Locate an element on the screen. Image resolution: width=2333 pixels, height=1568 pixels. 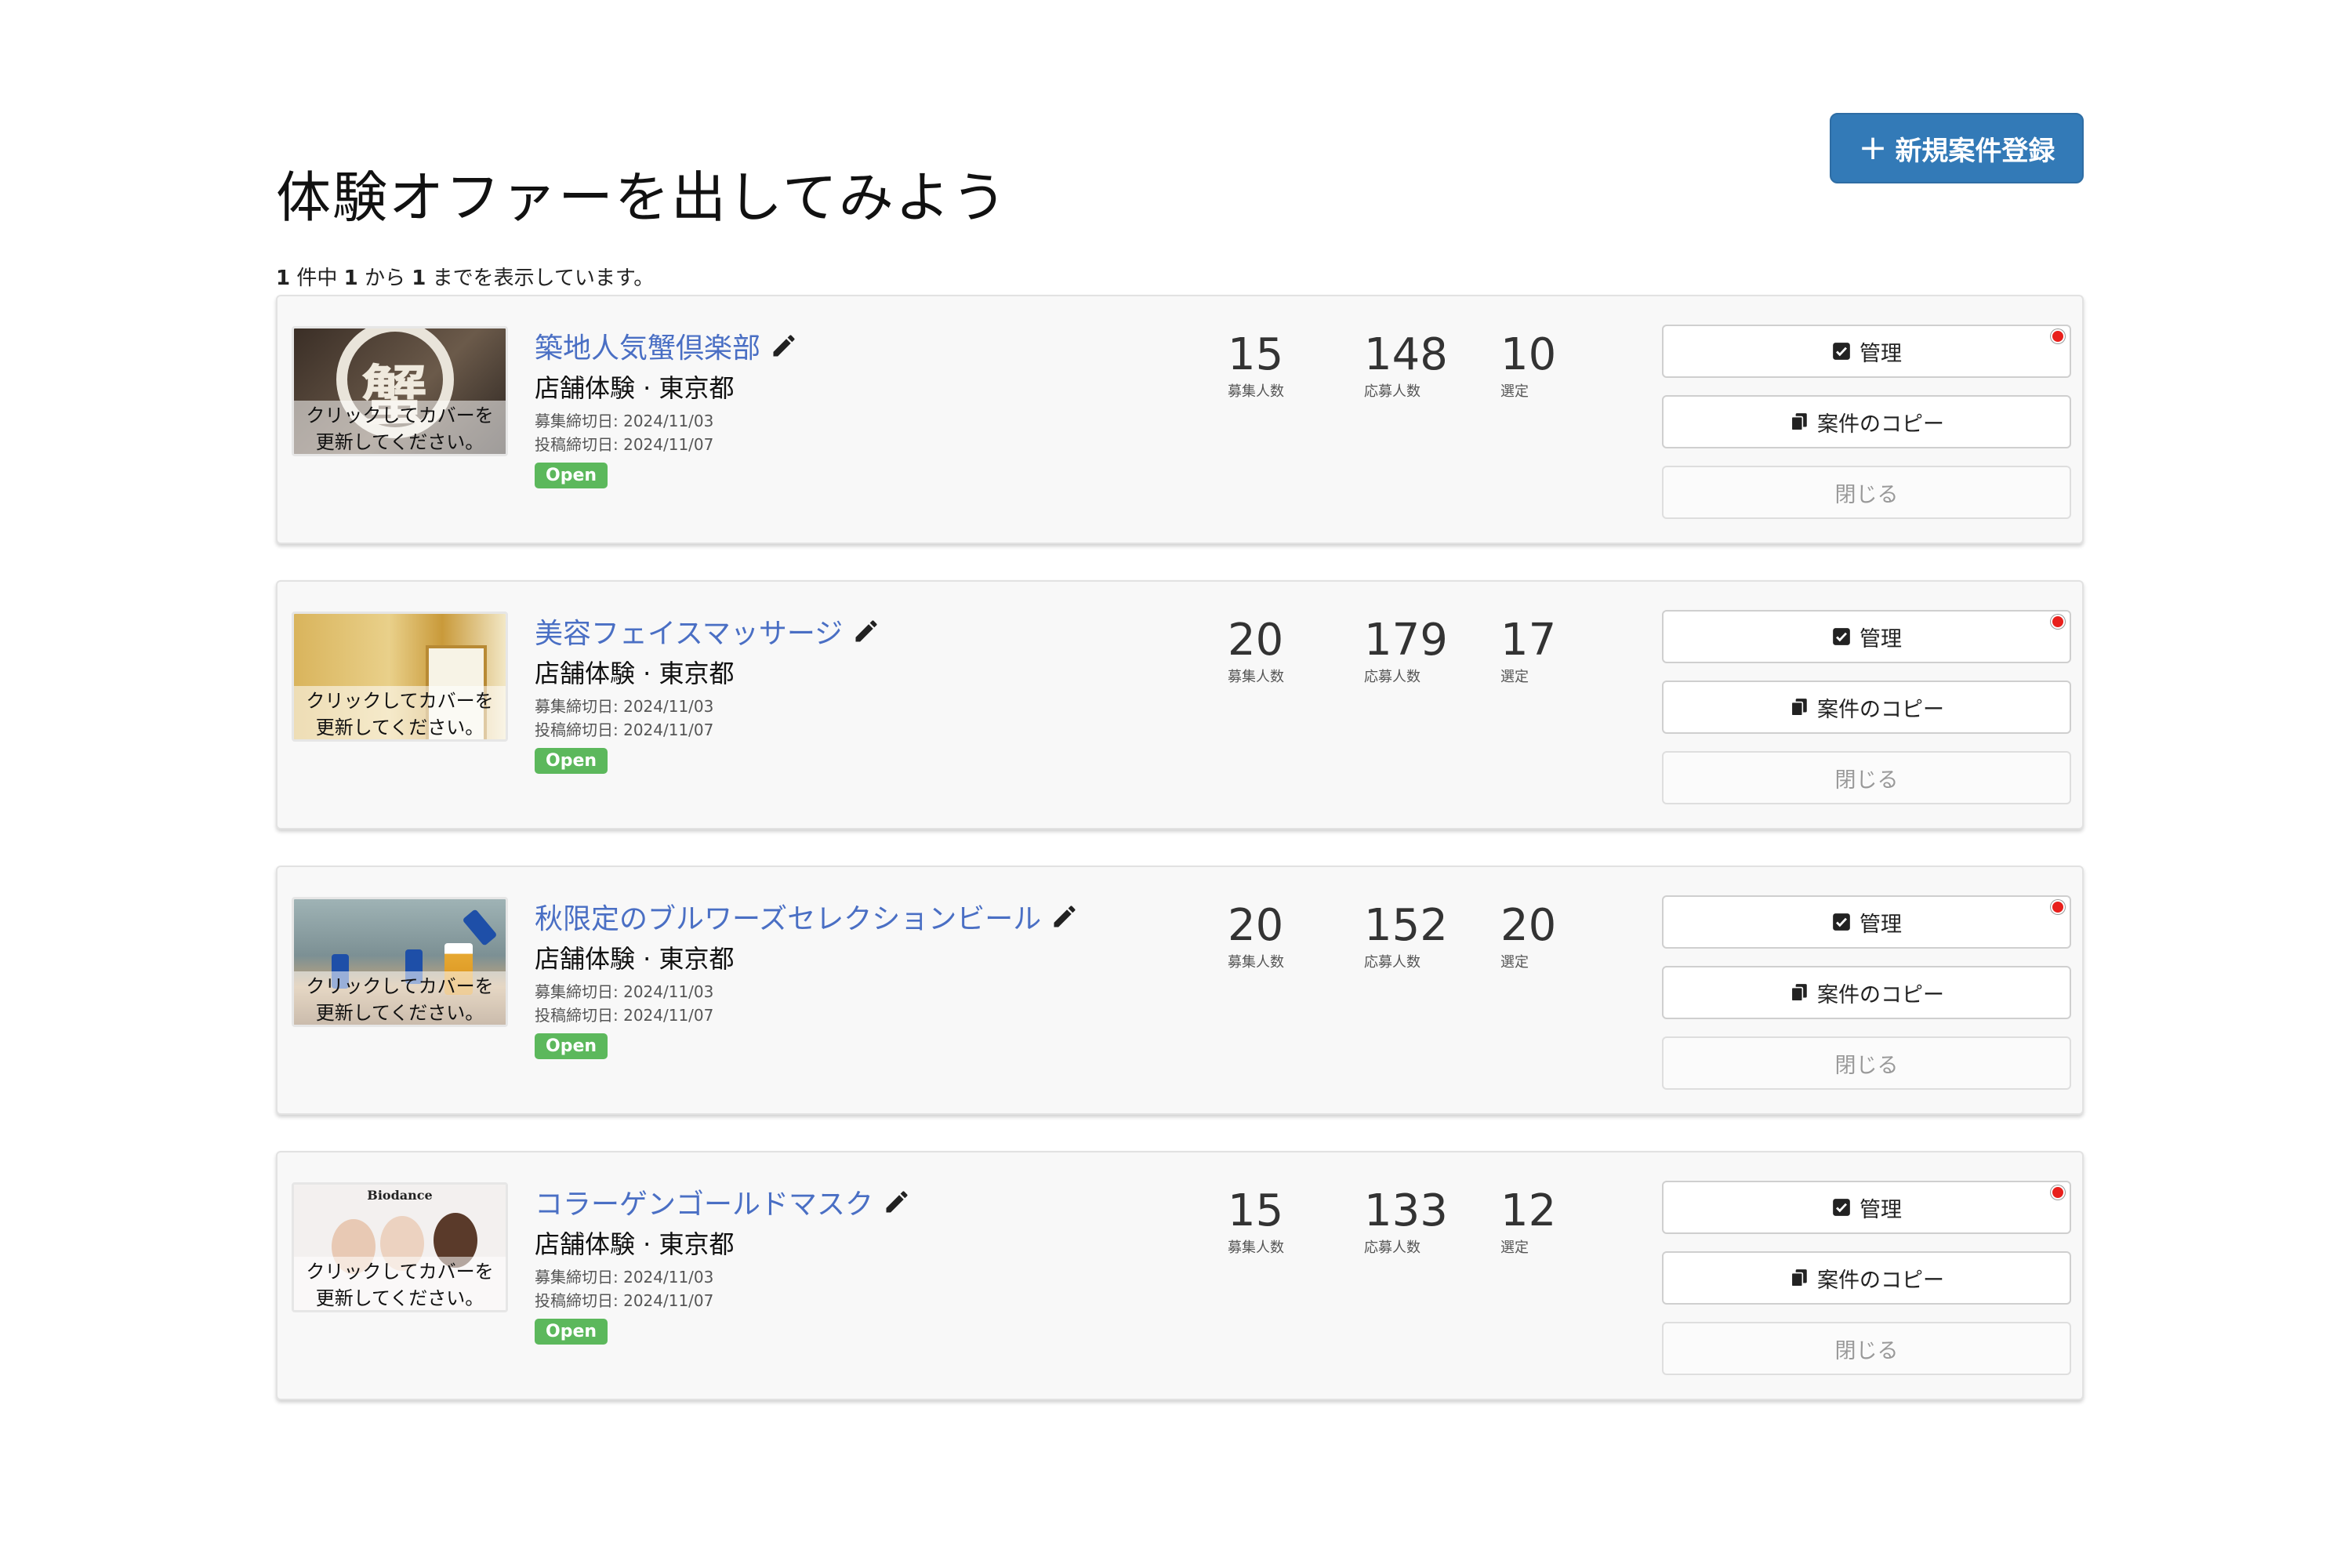
count-text-3: までを表示しています。 is located at coordinates (540, 278).